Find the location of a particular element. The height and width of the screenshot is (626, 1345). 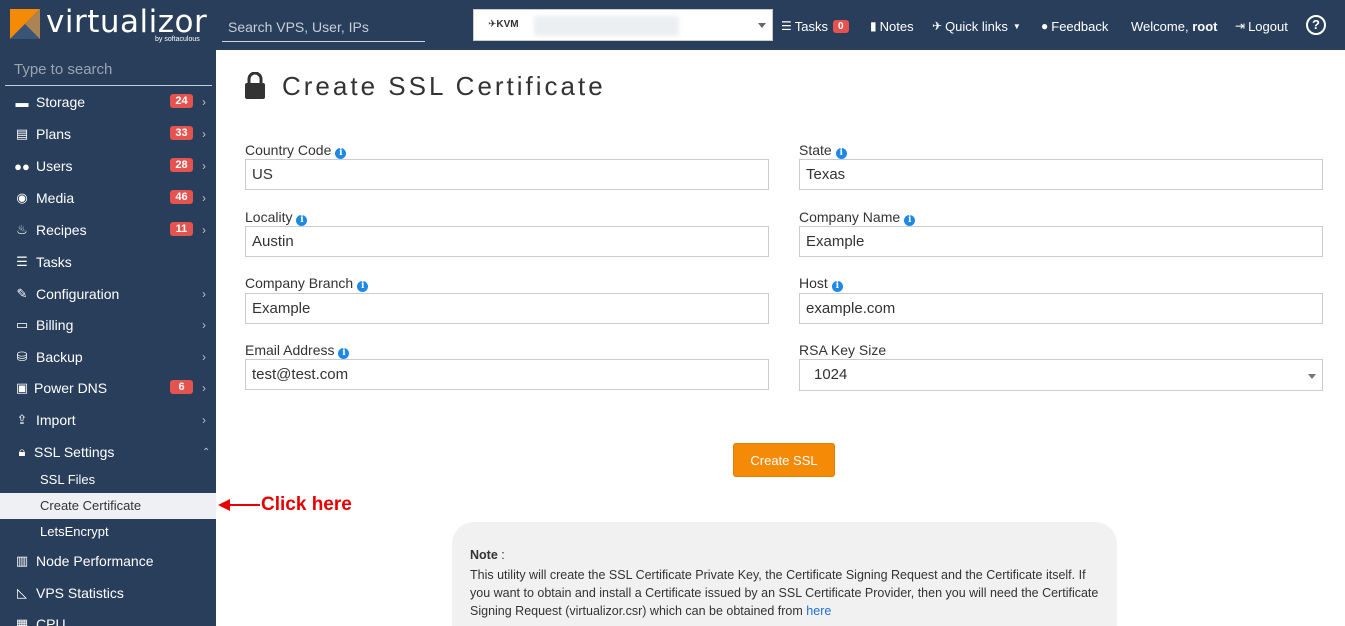

sidebar-search-input: Type to search is located at coordinates (108, 71).